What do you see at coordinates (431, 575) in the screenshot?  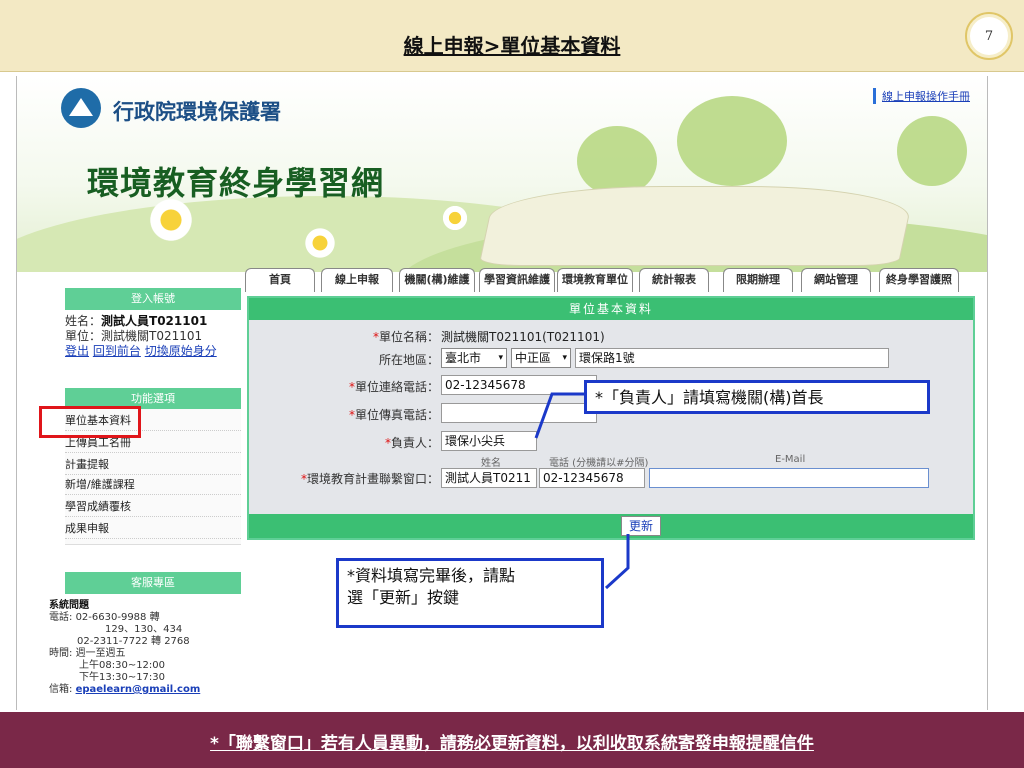 I see `update-callout-line1: *資料填寫完畢後，請點` at bounding box center [431, 575].